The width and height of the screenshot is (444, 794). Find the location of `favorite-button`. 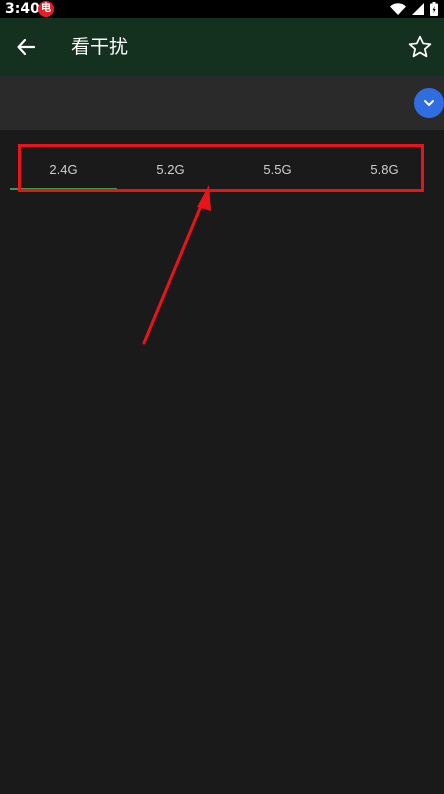

favorite-button is located at coordinates (420, 47).